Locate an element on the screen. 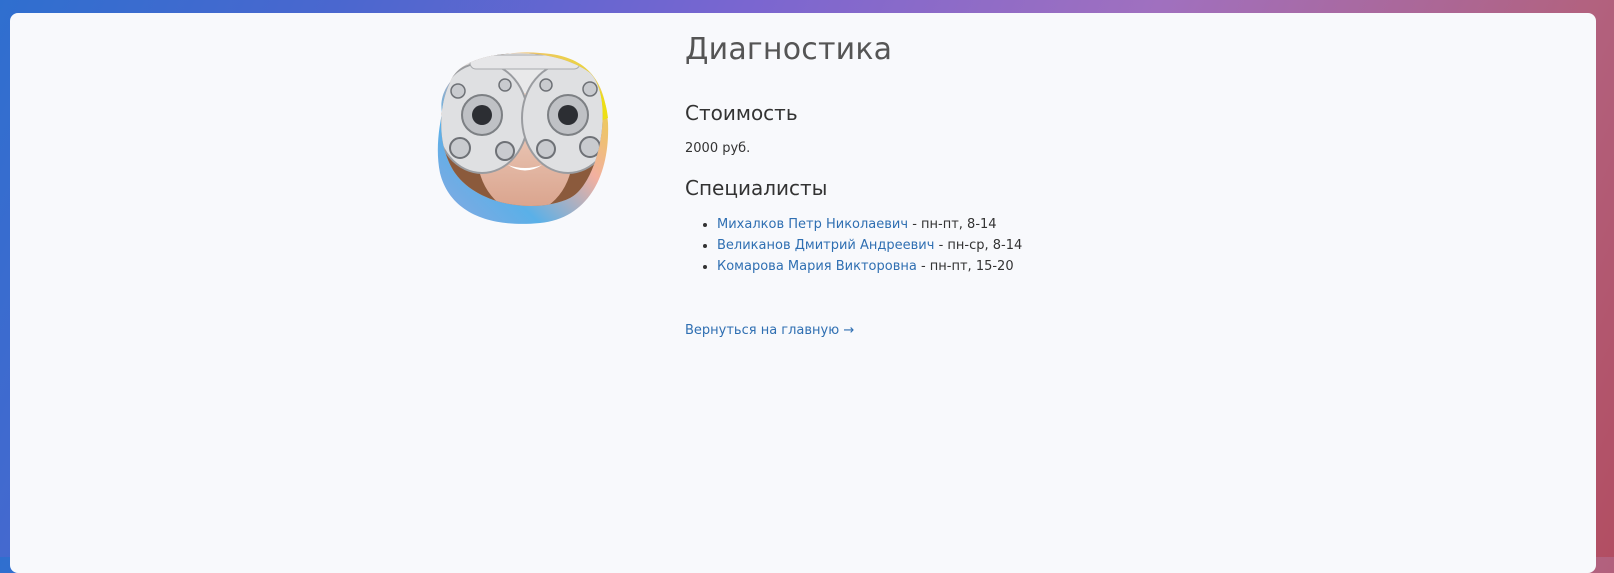 The image size is (1614, 573). specialist-link-komarova: Комарова Мария Викторовна is located at coordinates (817, 266).